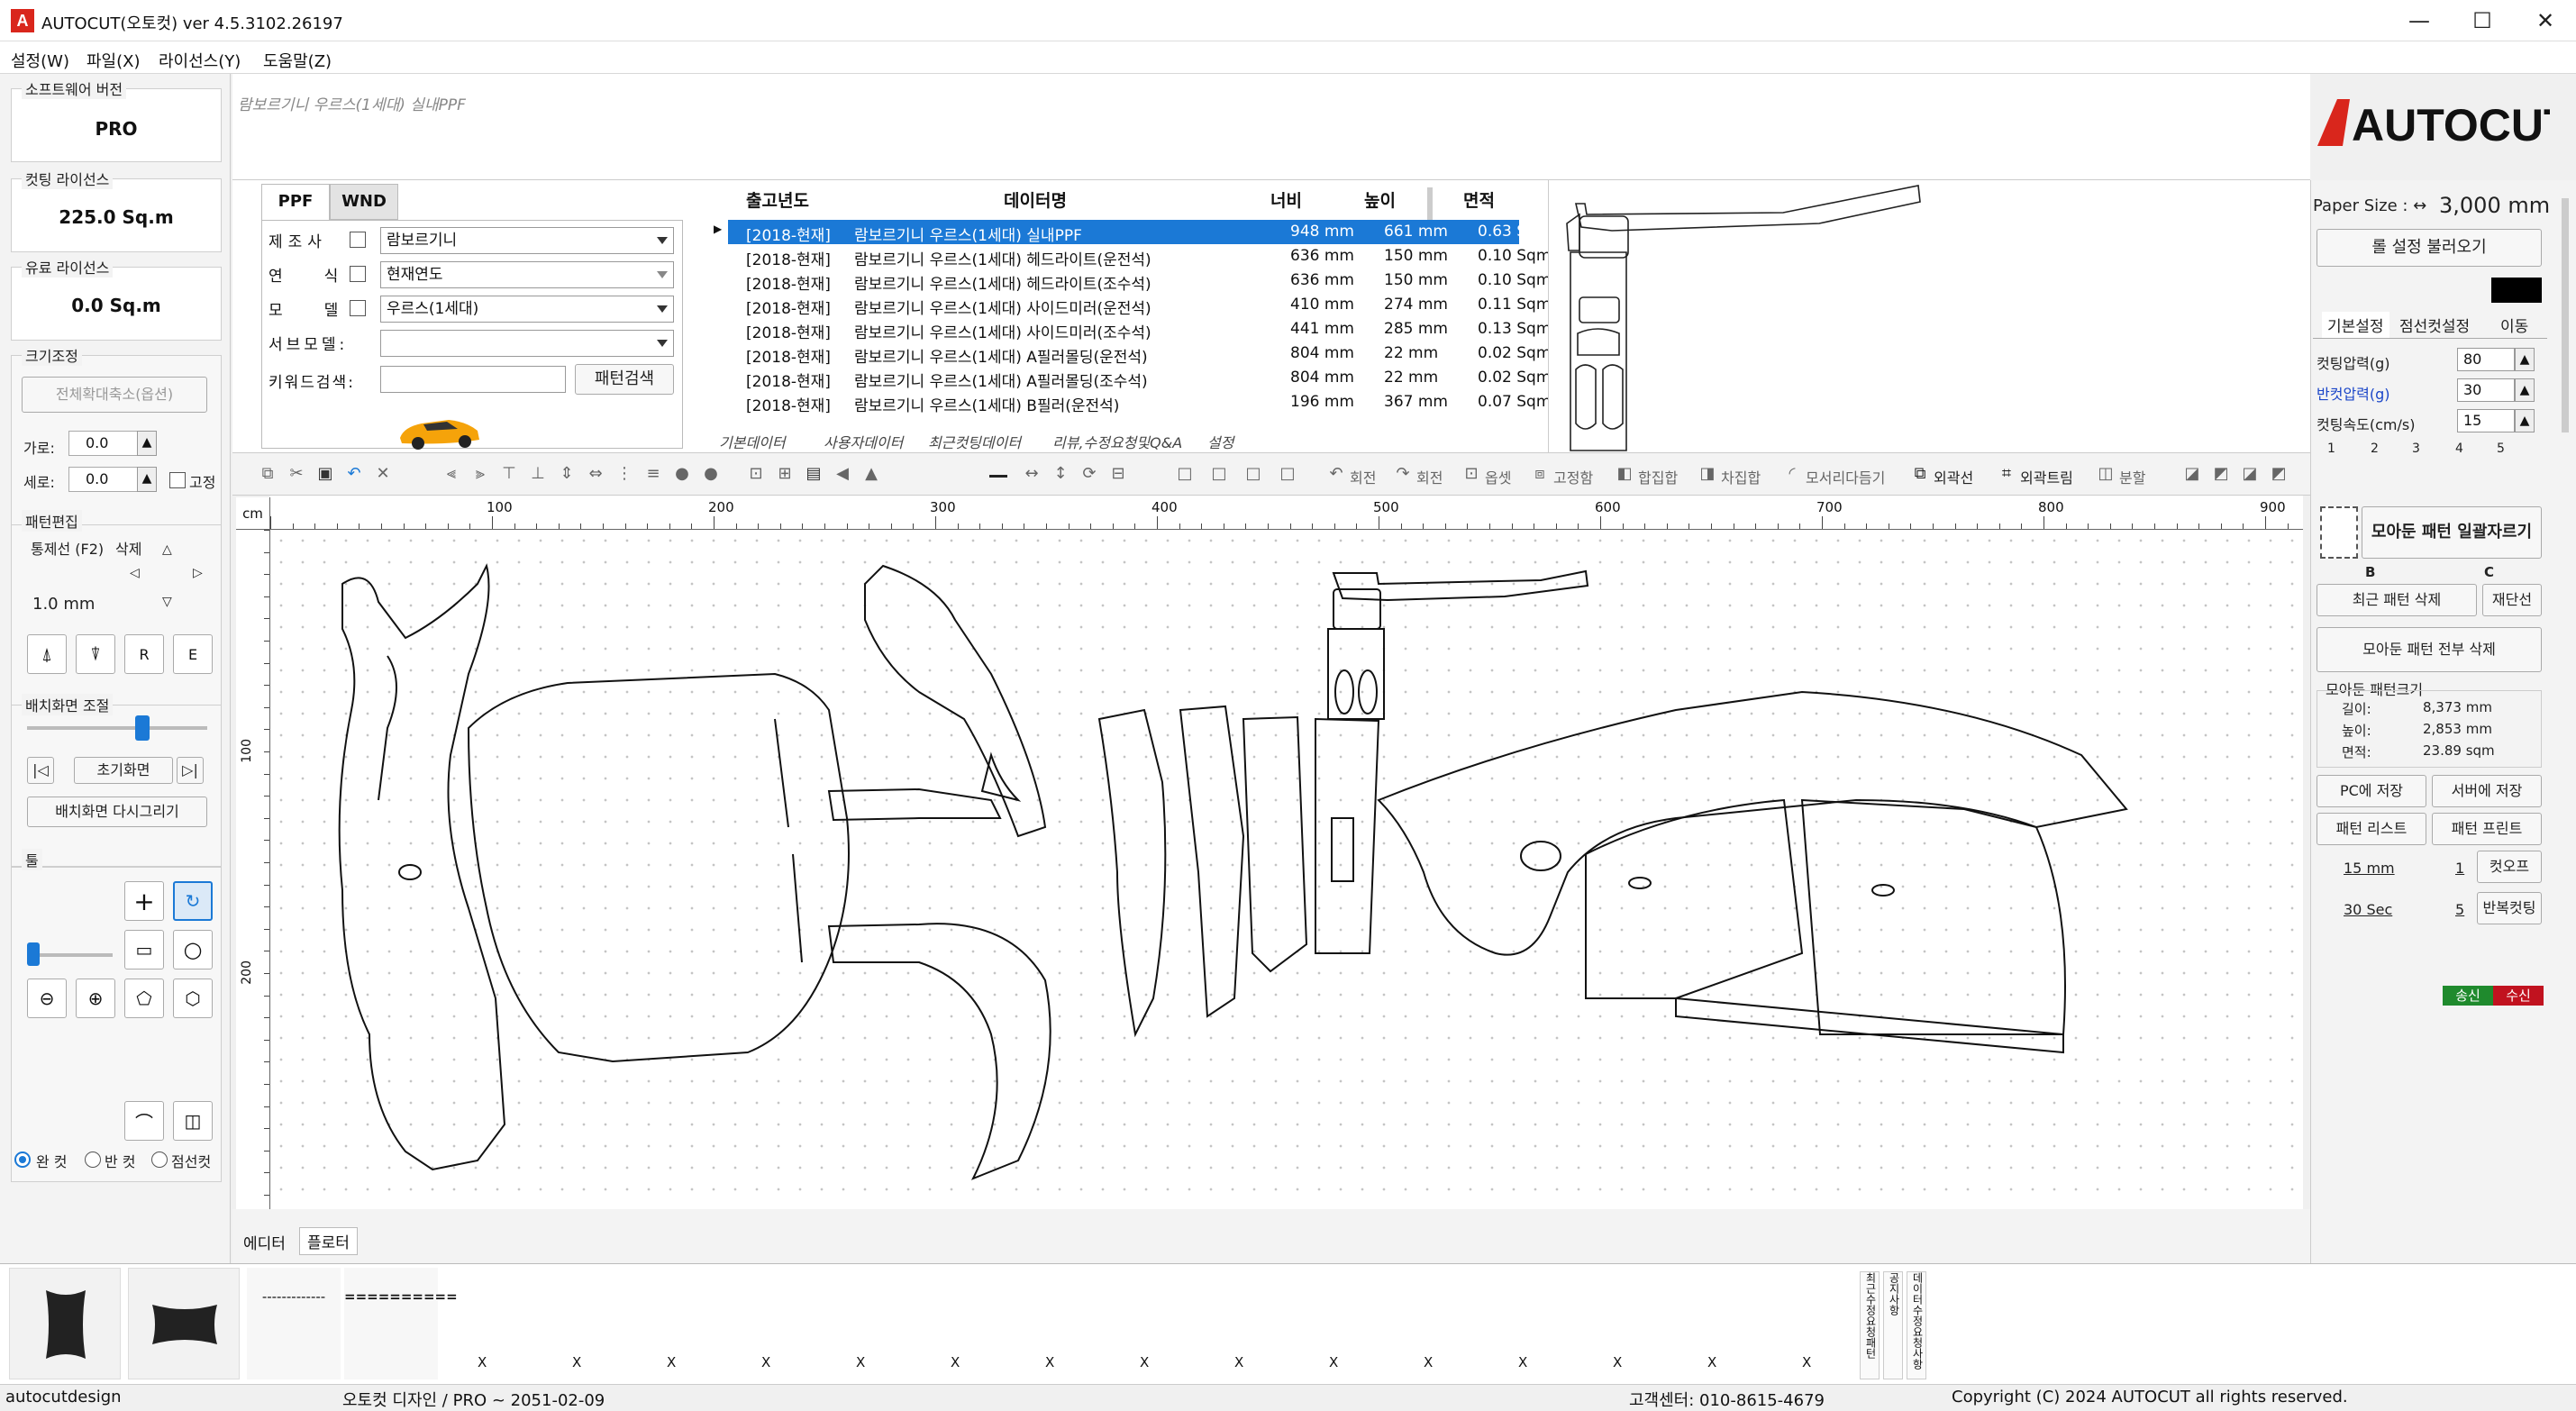  I want to click on cutoff-button: 컷오프, so click(2509, 867).